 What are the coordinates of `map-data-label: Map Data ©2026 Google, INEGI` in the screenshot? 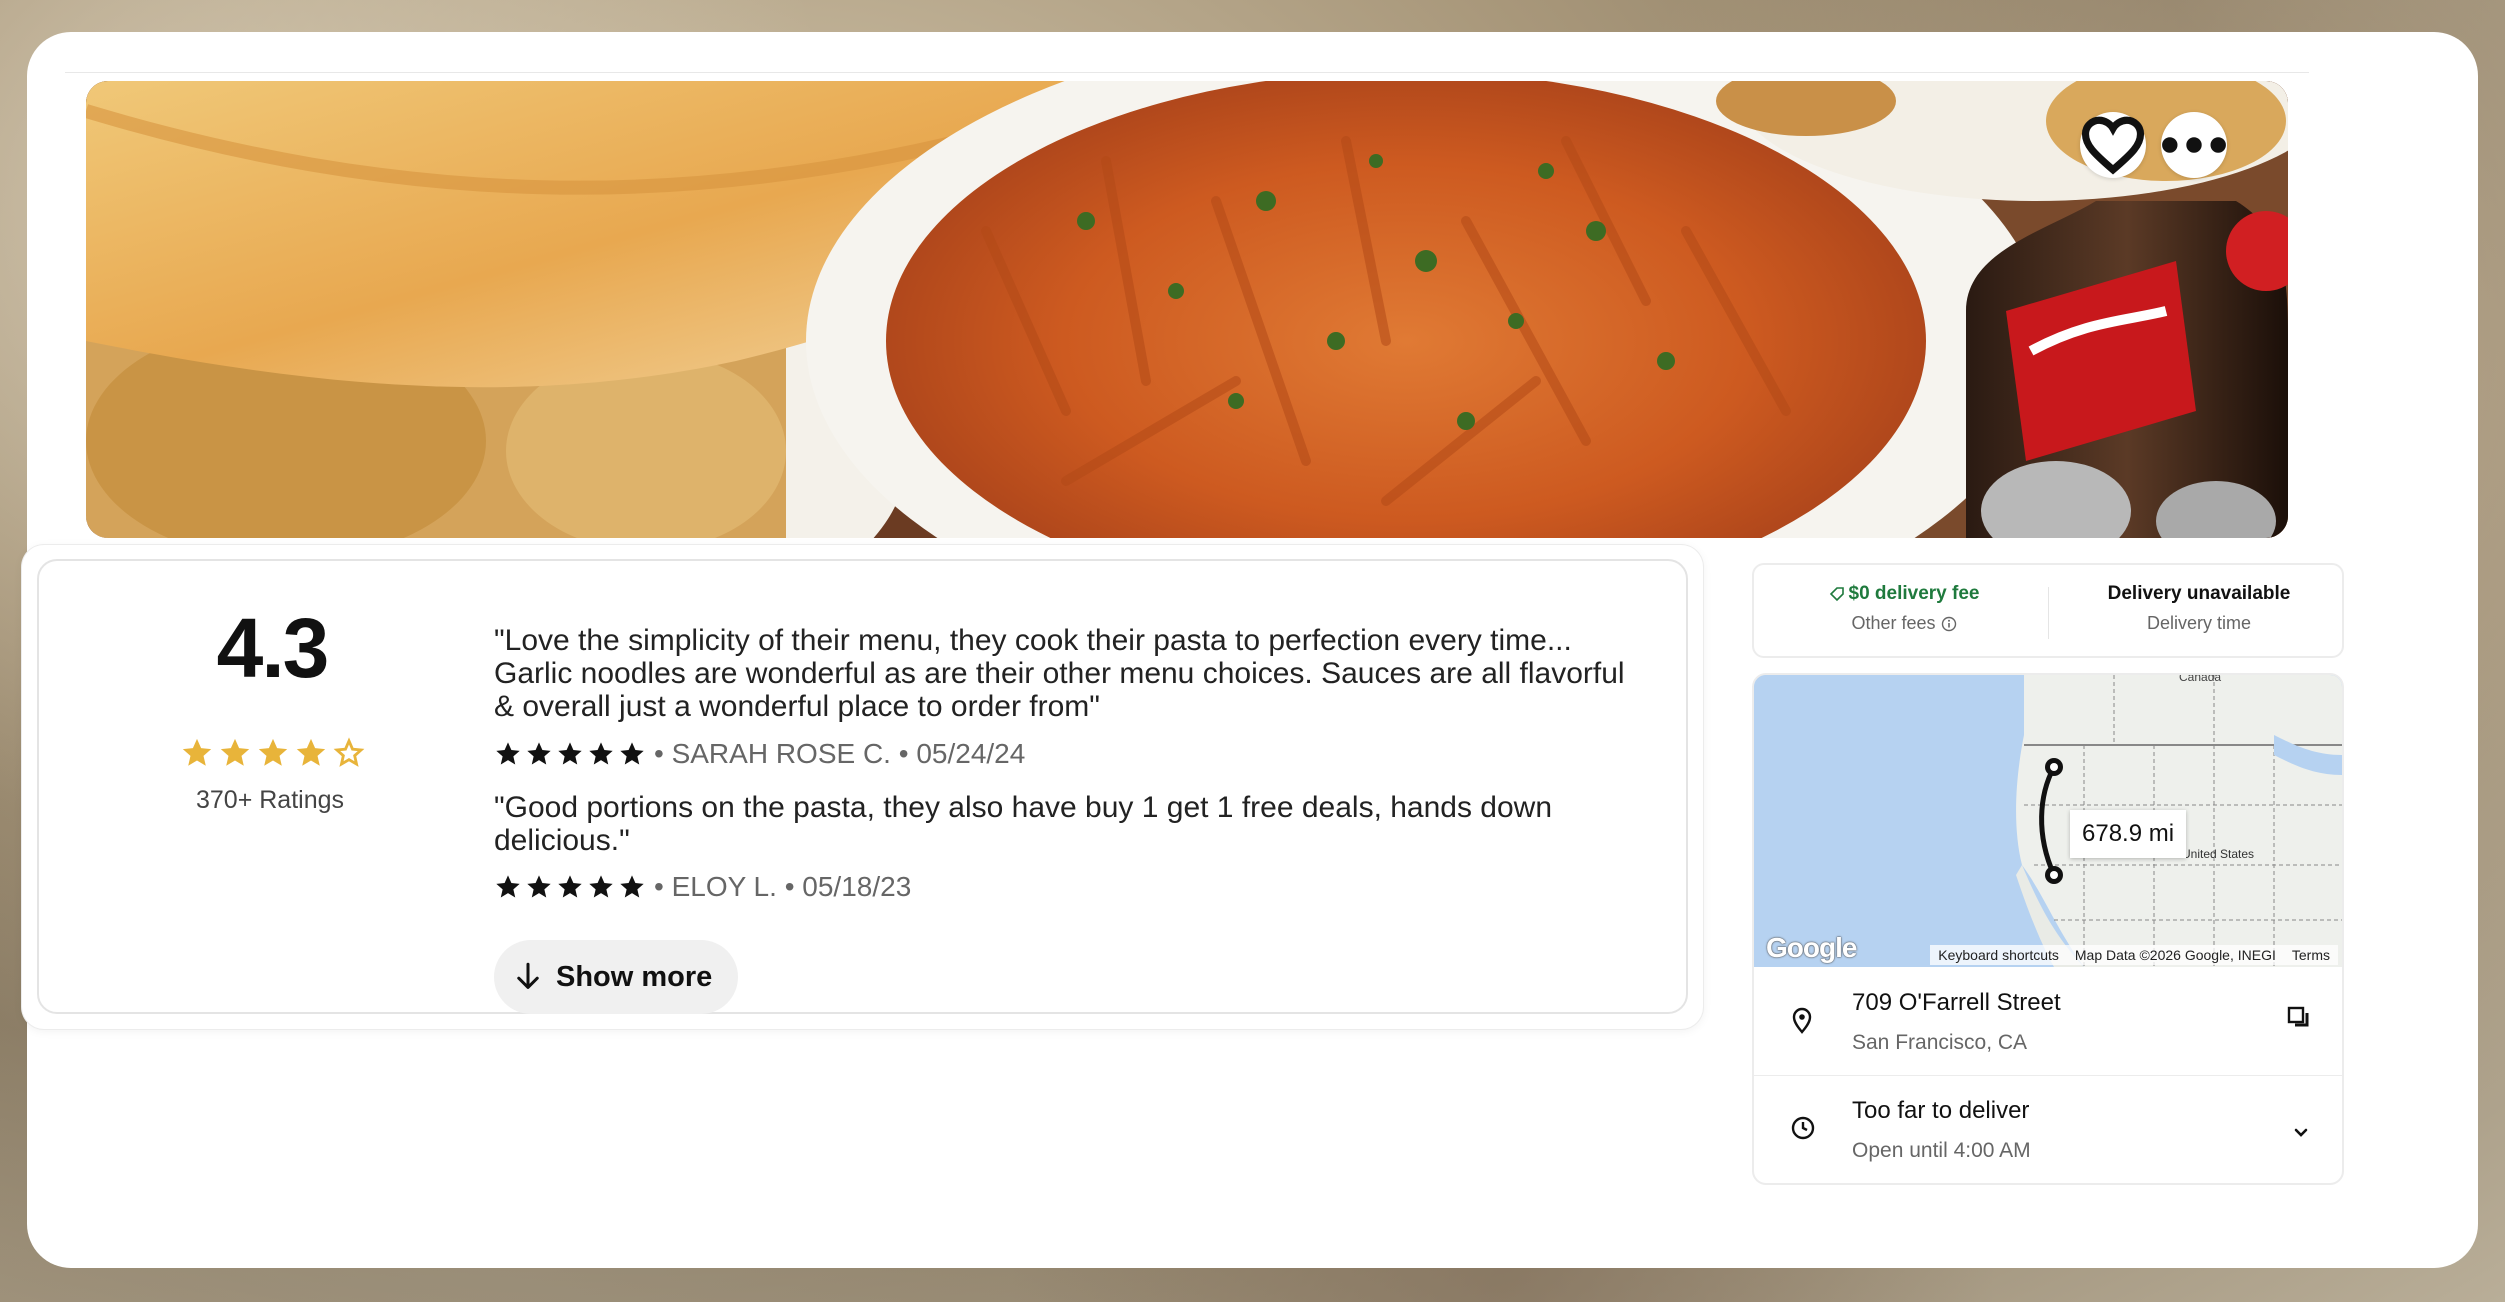 It's located at (2175, 955).